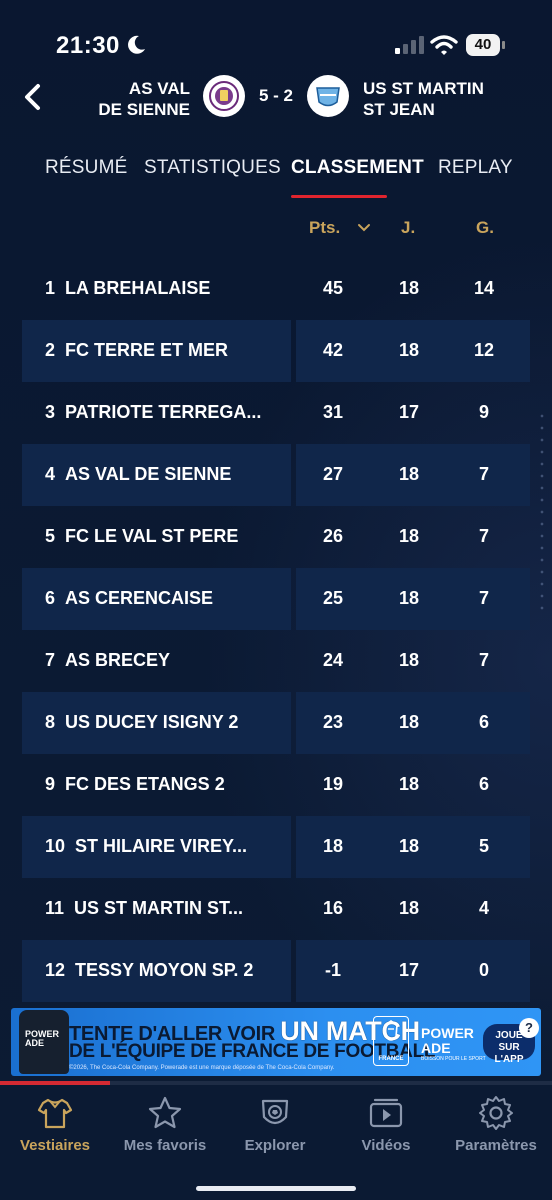  I want to click on won: 12, so click(484, 350).